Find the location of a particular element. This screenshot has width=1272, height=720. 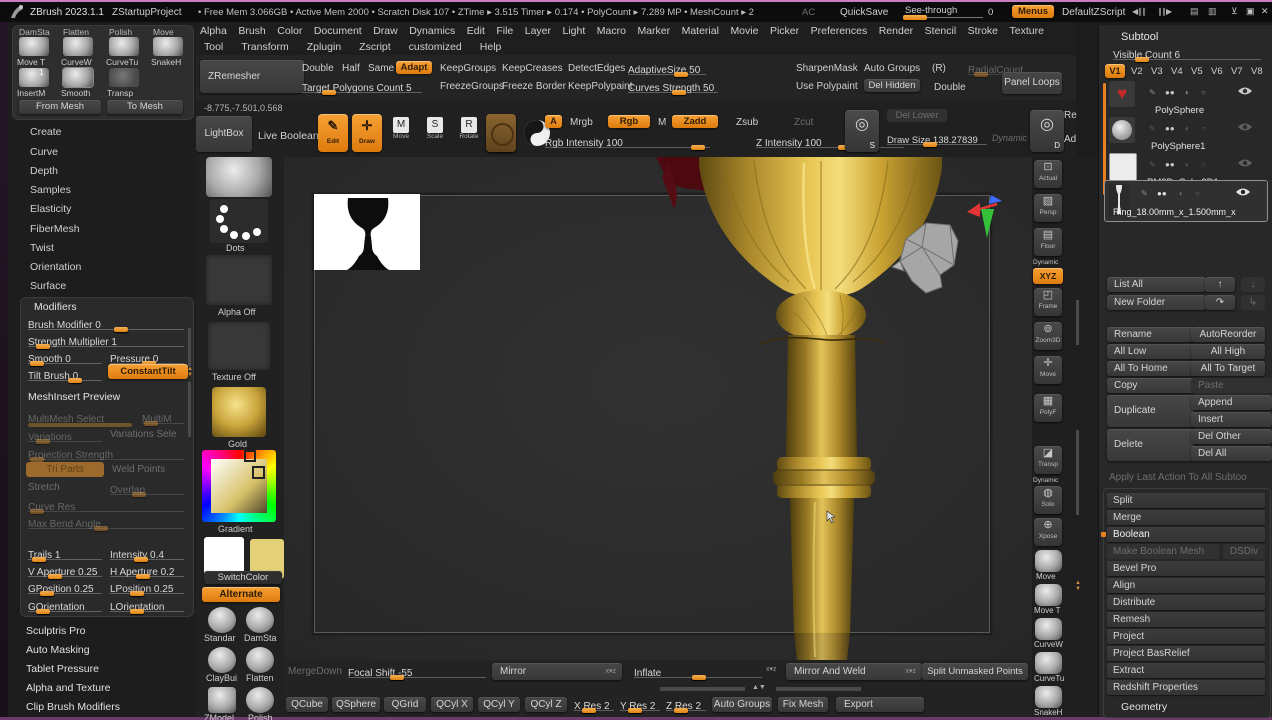

subtool-item-polysphere: ♥ ✎ ●● ◐ ○ PolySphere is located at coordinates (1187, 99).